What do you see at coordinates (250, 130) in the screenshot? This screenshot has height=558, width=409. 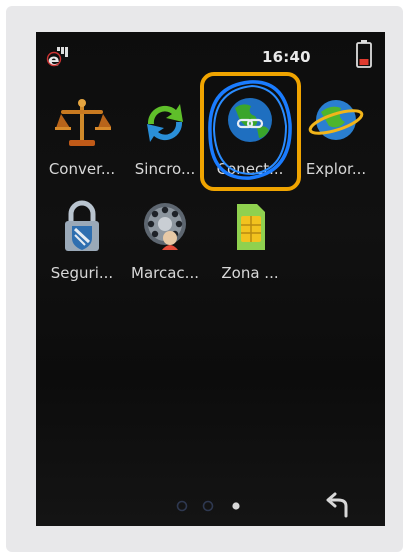 I see `blue-circle-annotation` at bounding box center [250, 130].